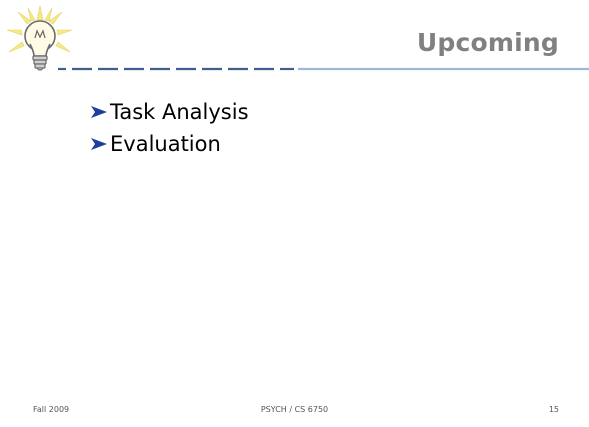 The height and width of the screenshot is (427, 589). I want to click on list-item: Evaluation, so click(169, 144).